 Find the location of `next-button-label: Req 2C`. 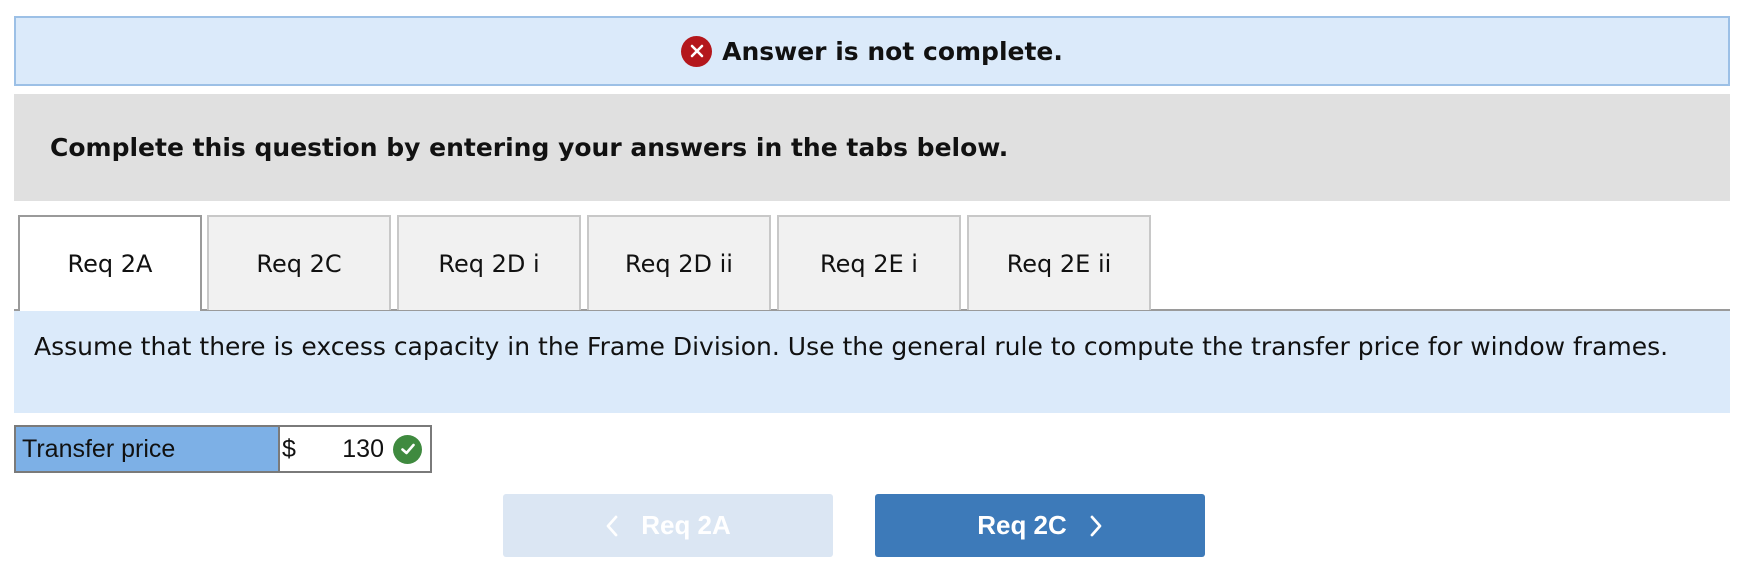

next-button-label: Req 2C is located at coordinates (1022, 525).